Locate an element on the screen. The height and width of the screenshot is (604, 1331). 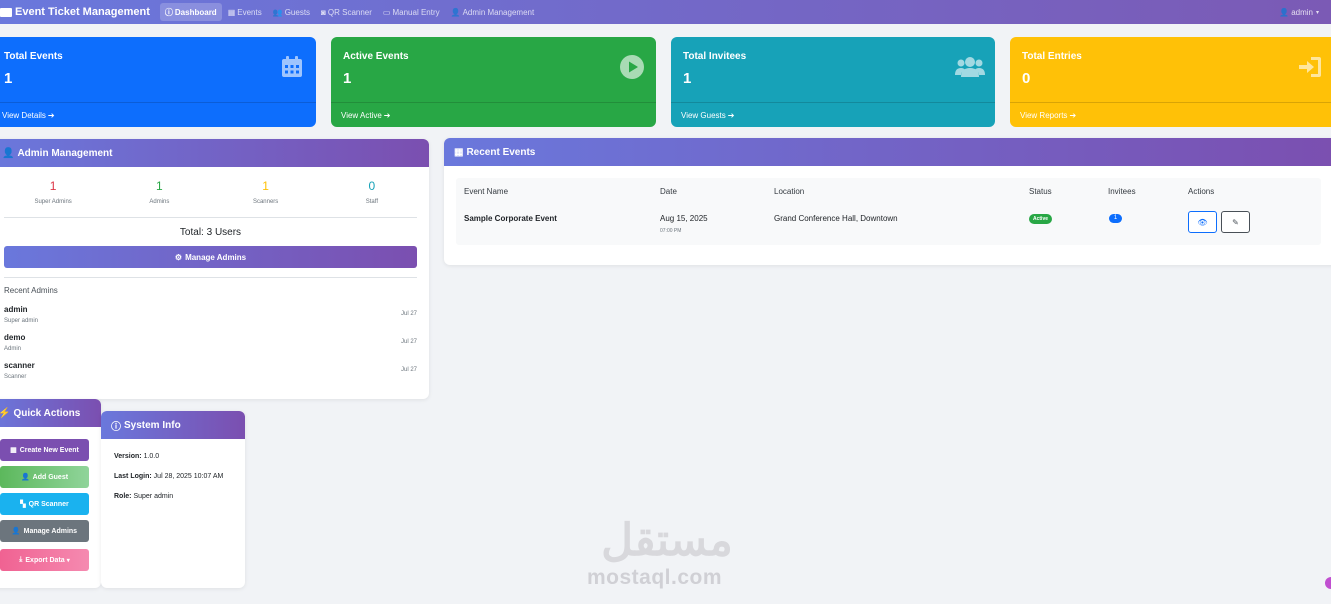
watermark-logo: mostaql.com is located at coordinates (655, 577).